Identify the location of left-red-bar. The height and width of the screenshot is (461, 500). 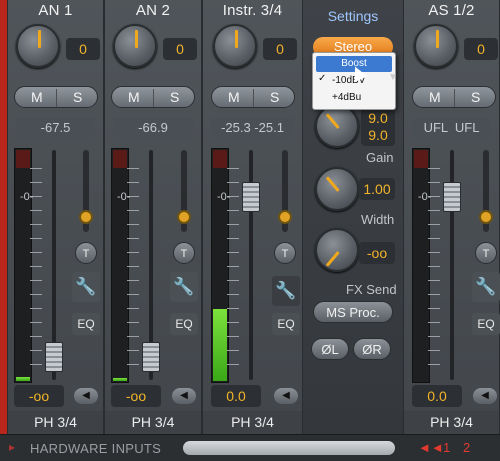
(3, 230).